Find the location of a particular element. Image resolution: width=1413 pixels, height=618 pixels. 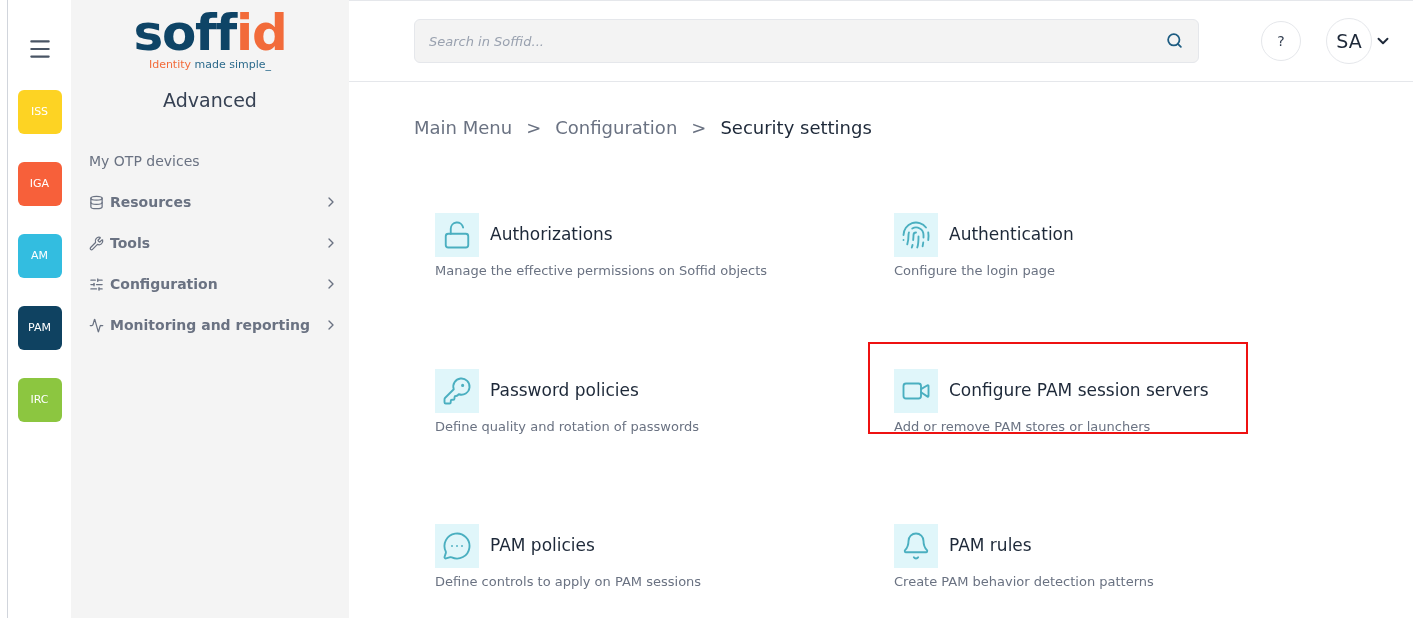

card-description: Create PAM behavior detection patterns is located at coordinates (1024, 582).